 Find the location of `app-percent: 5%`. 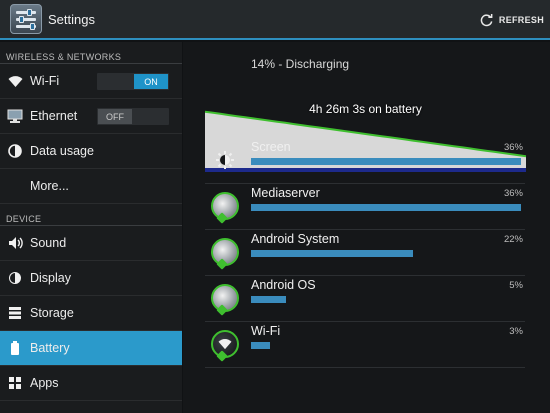

app-percent: 5% is located at coordinates (516, 285).